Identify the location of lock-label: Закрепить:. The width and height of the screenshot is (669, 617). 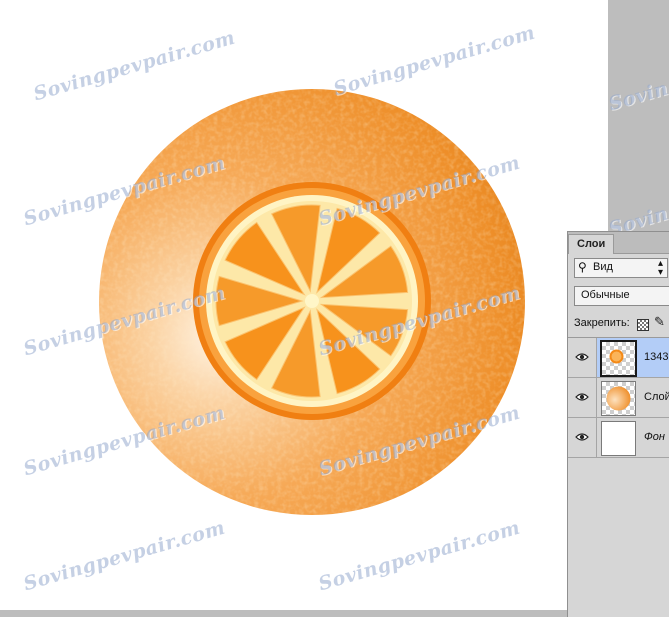
(602, 323).